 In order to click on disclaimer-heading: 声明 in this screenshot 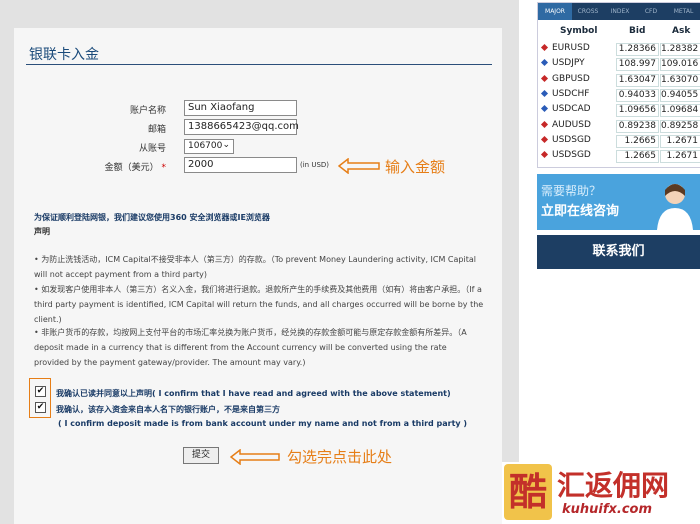, I will do `click(42, 231)`.